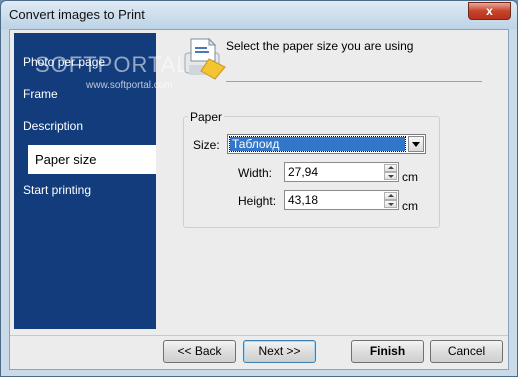 The width and height of the screenshot is (518, 377). What do you see at coordinates (199, 351) in the screenshot?
I see `back-button: << Back` at bounding box center [199, 351].